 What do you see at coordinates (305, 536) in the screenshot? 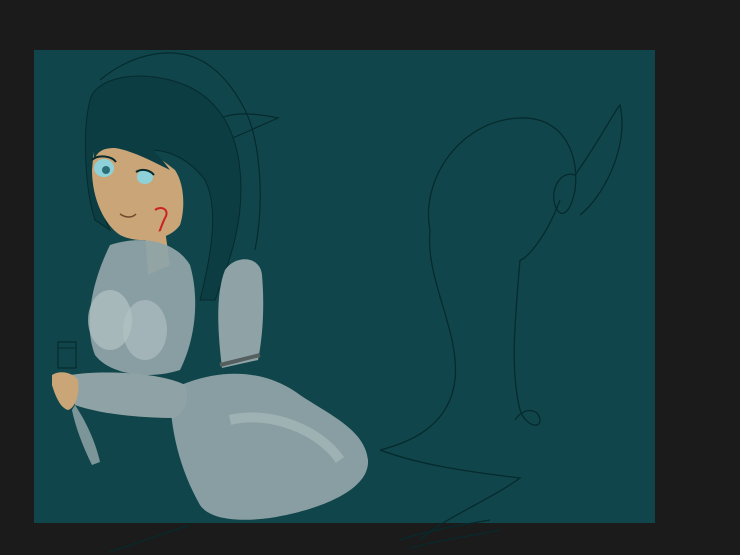
I see `scribble-lines` at bounding box center [305, 536].